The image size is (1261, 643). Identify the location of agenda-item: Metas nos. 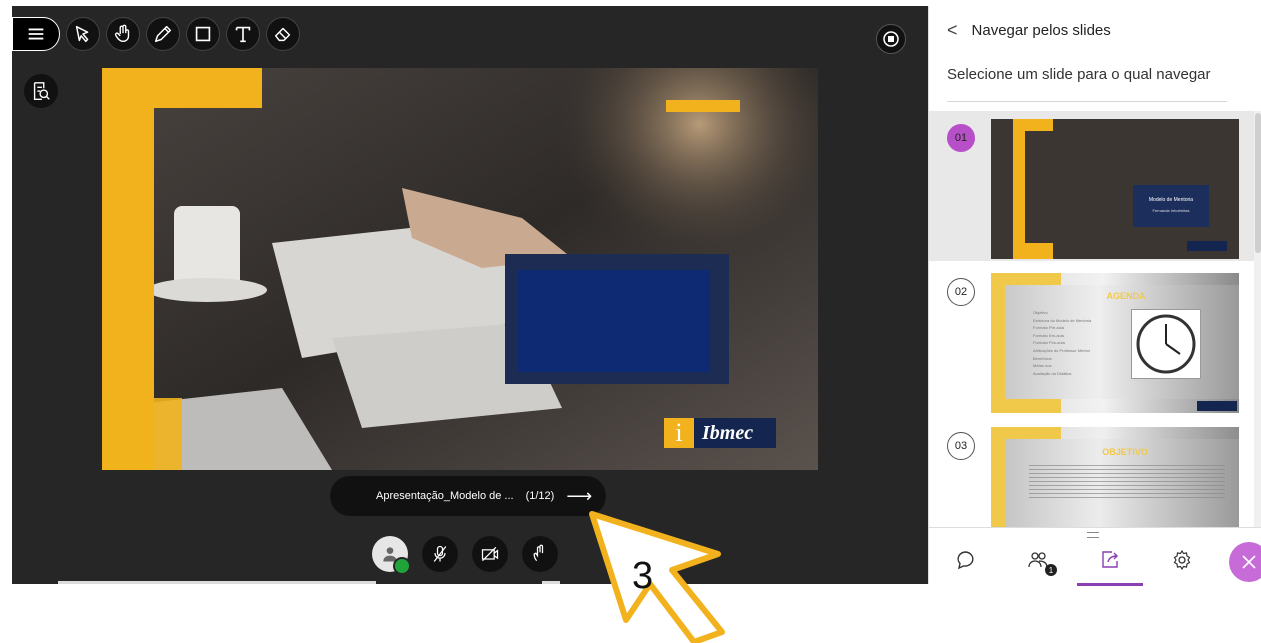
(1042, 366).